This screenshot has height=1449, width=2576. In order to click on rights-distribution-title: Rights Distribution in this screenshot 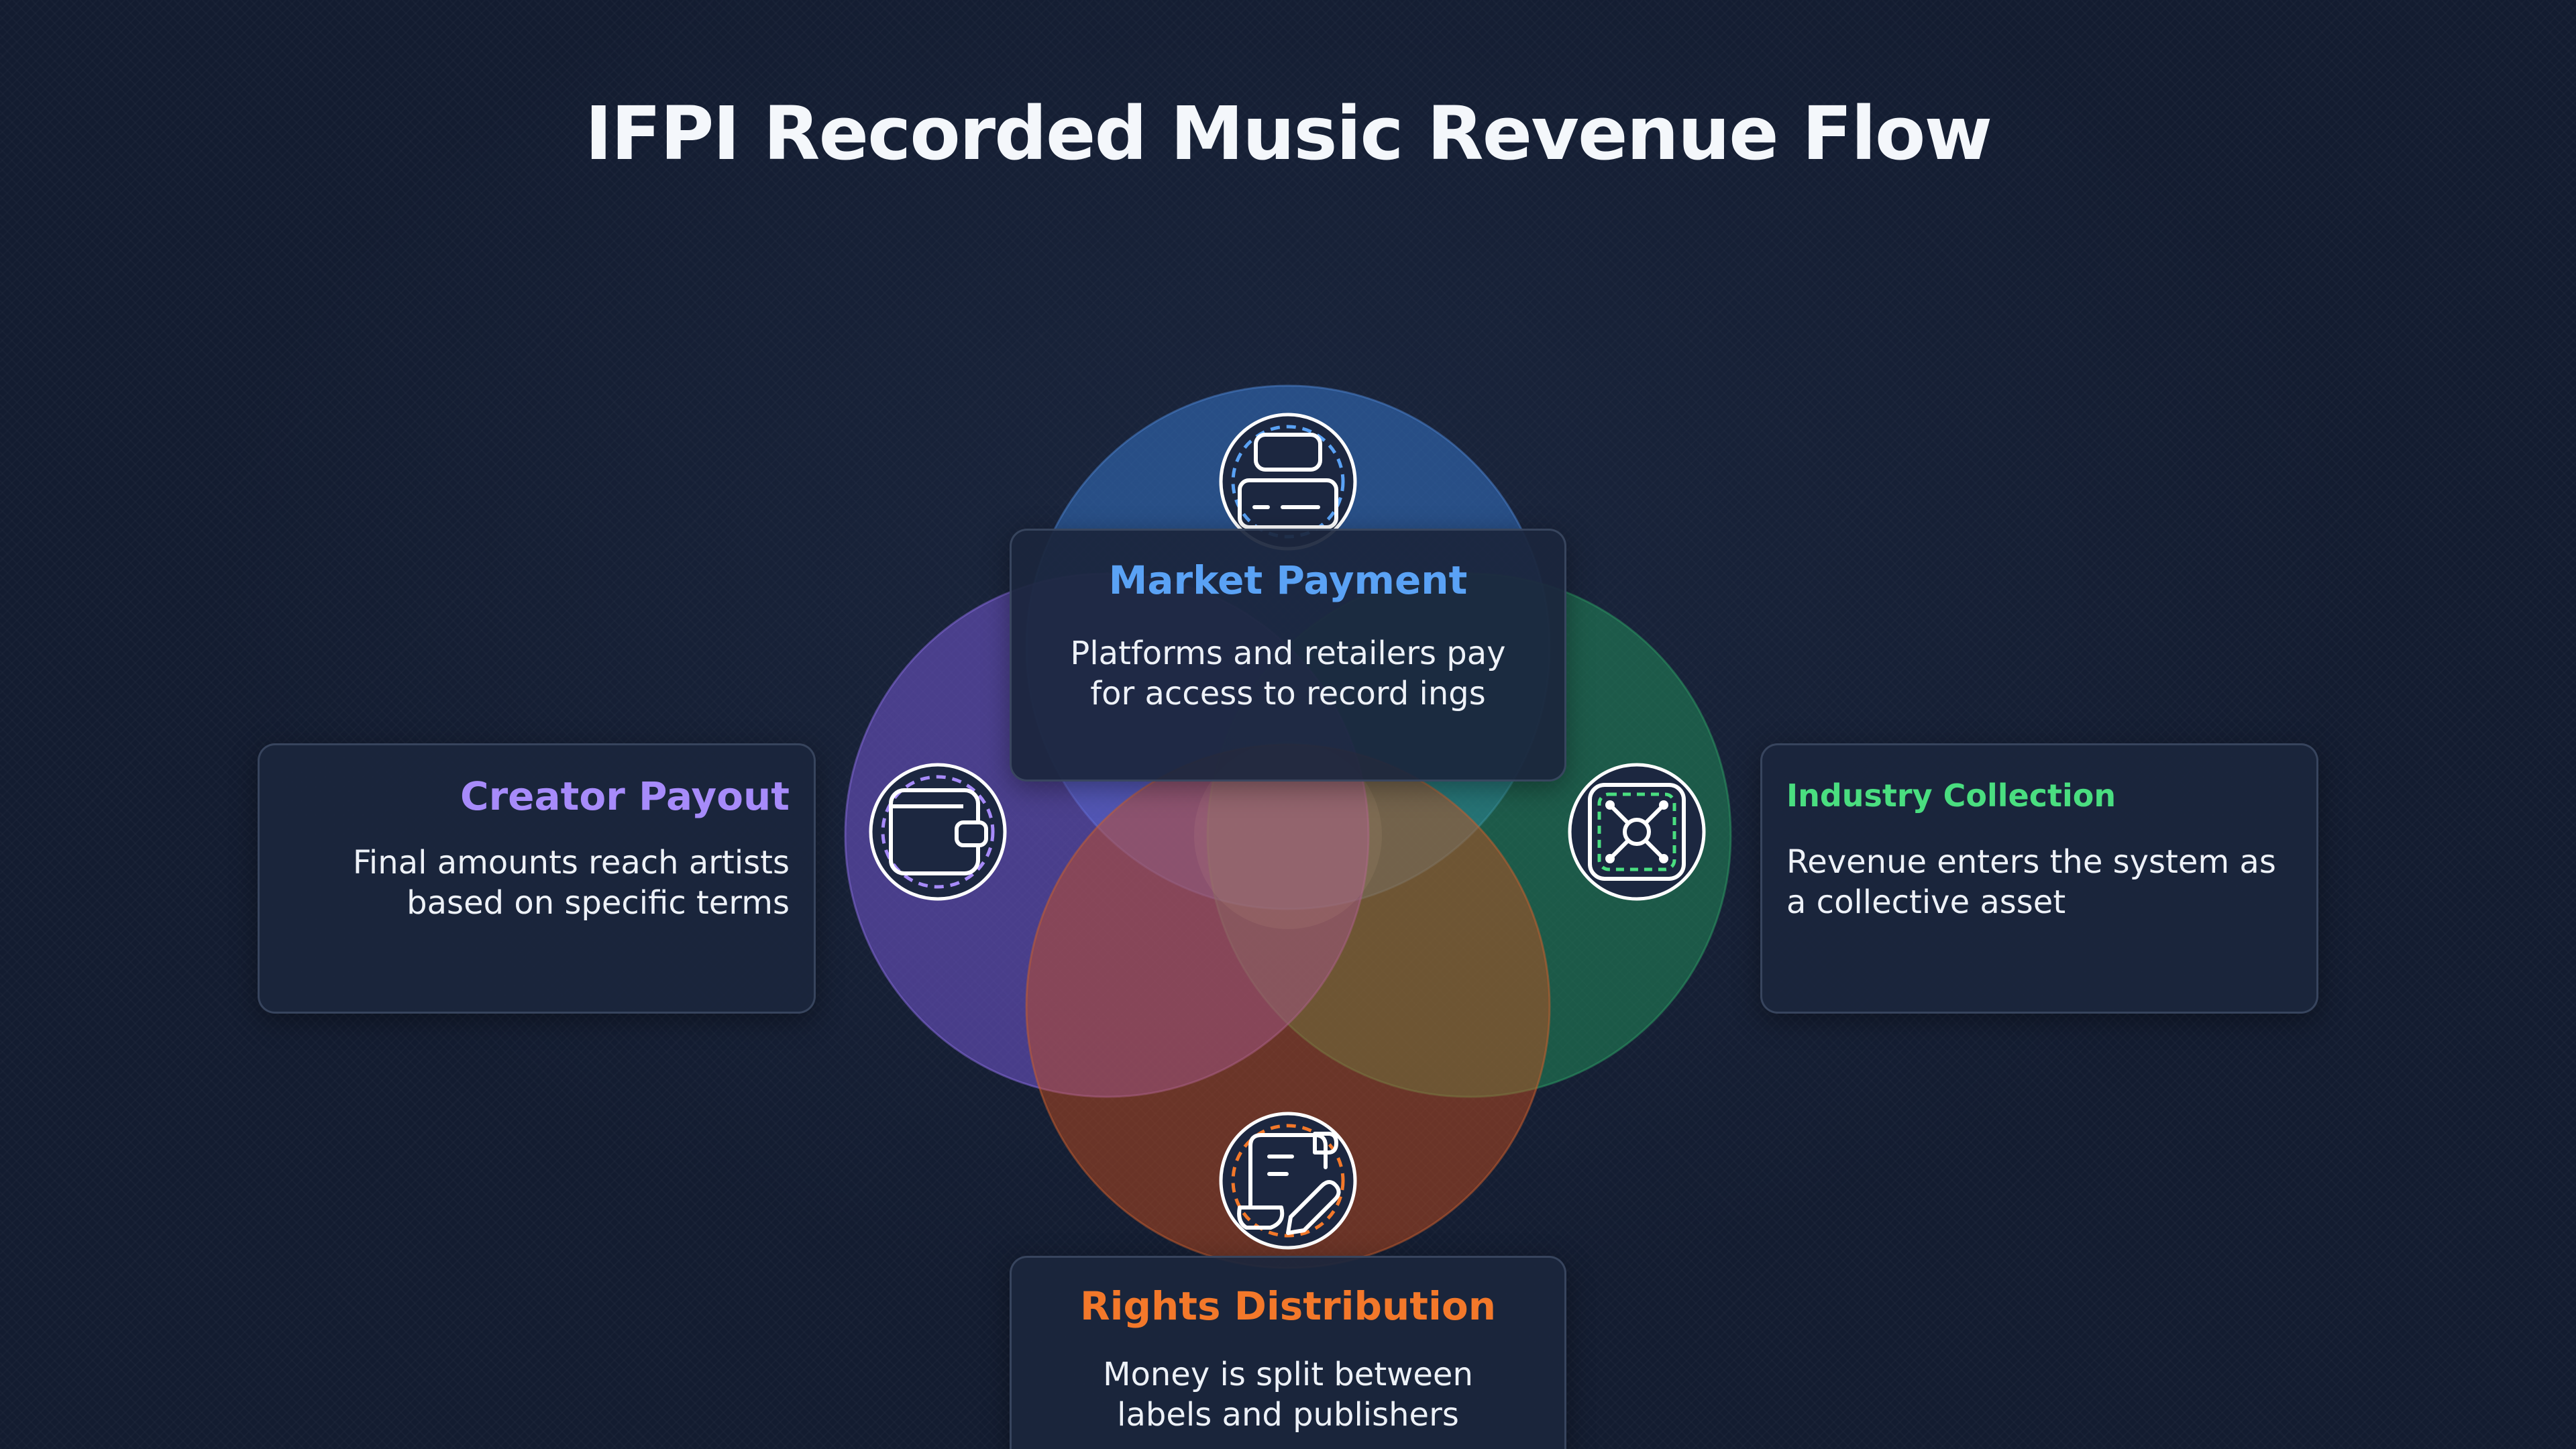, I will do `click(1288, 1306)`.